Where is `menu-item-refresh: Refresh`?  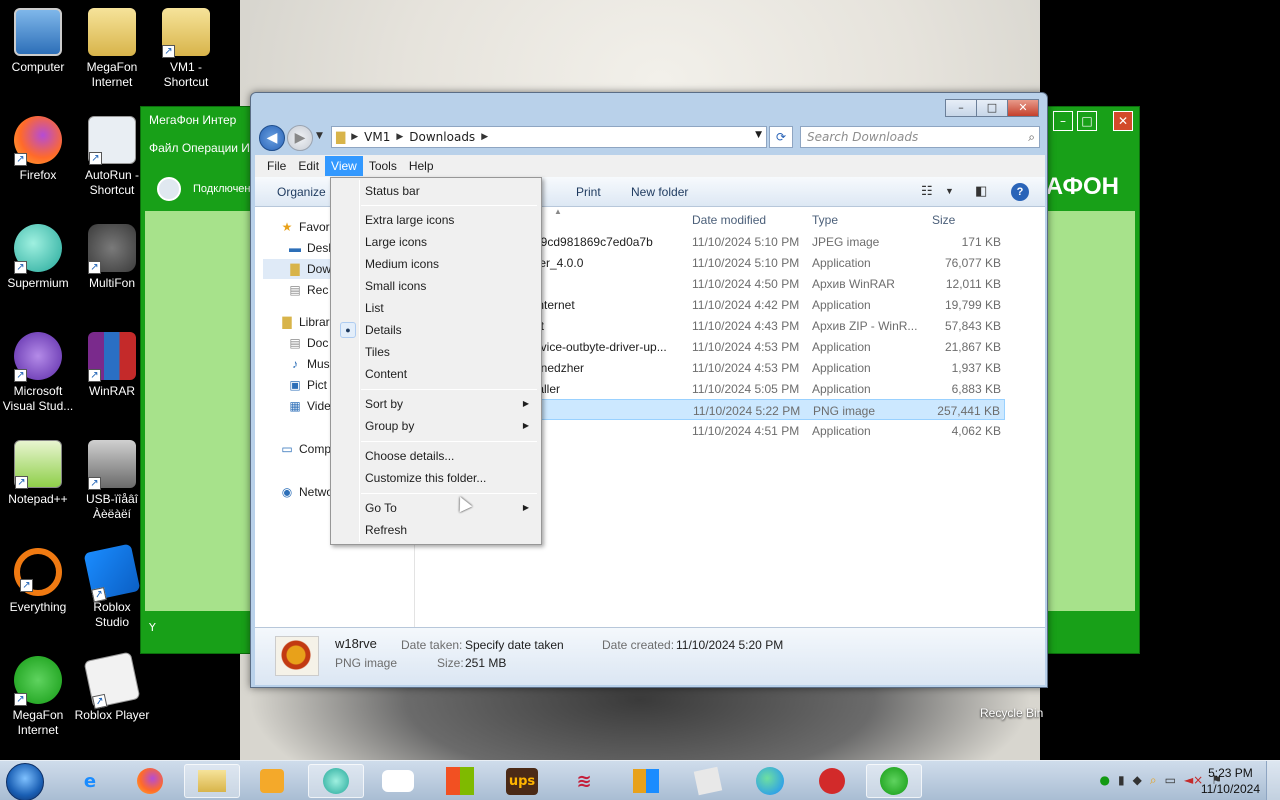
menu-item-refresh: Refresh is located at coordinates (436, 530).